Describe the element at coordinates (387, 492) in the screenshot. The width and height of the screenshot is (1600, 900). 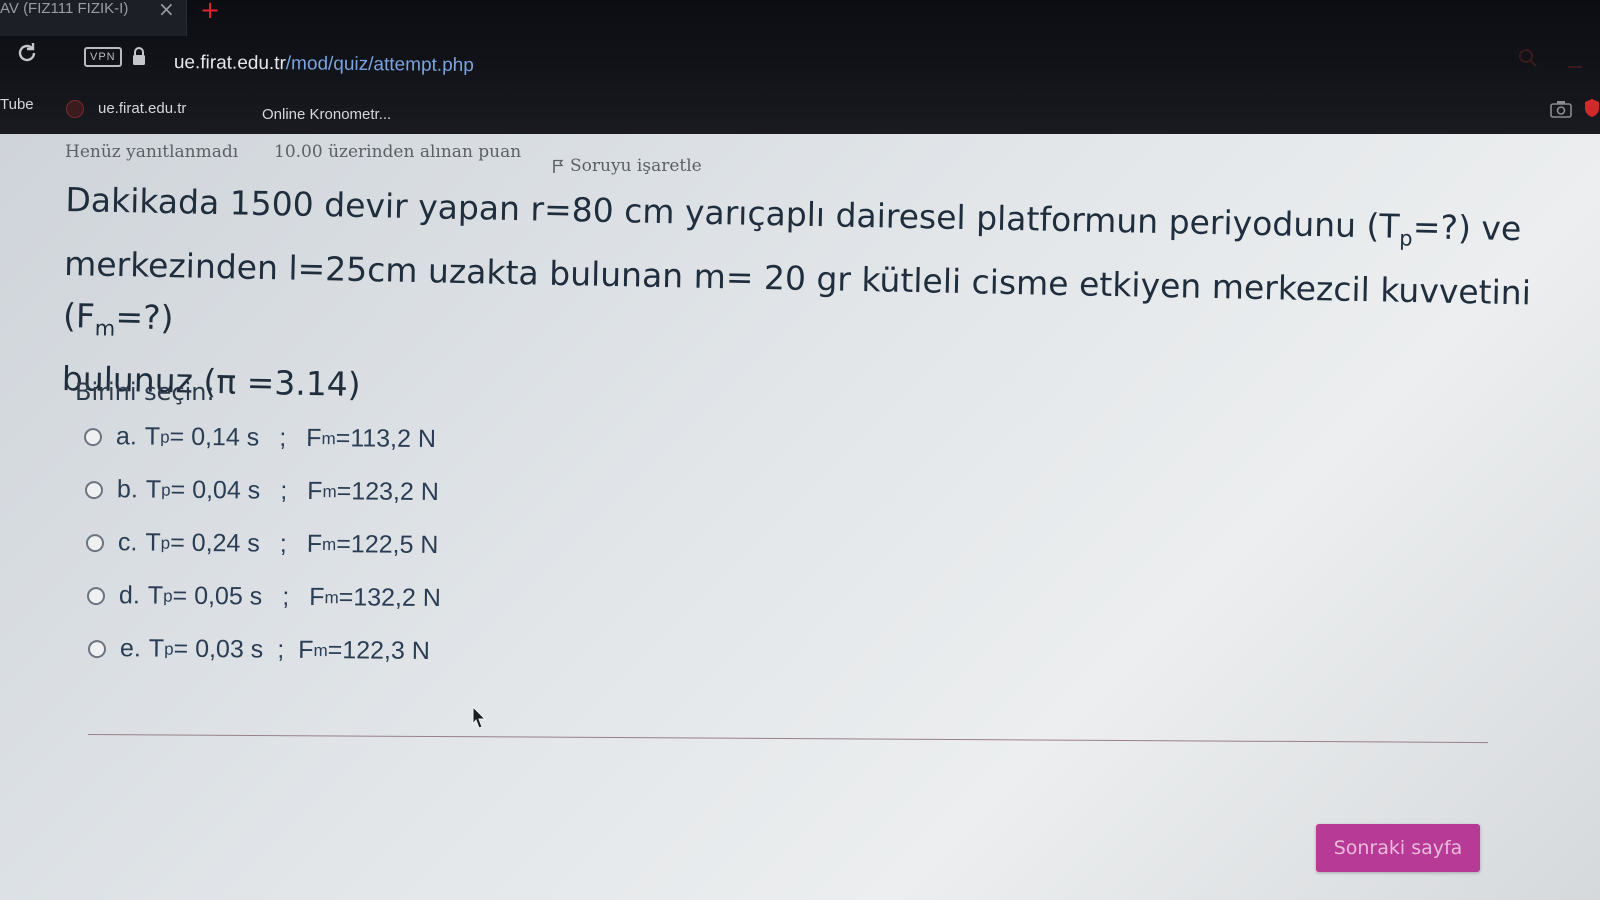
I see `option-force: =123,2 N` at that location.